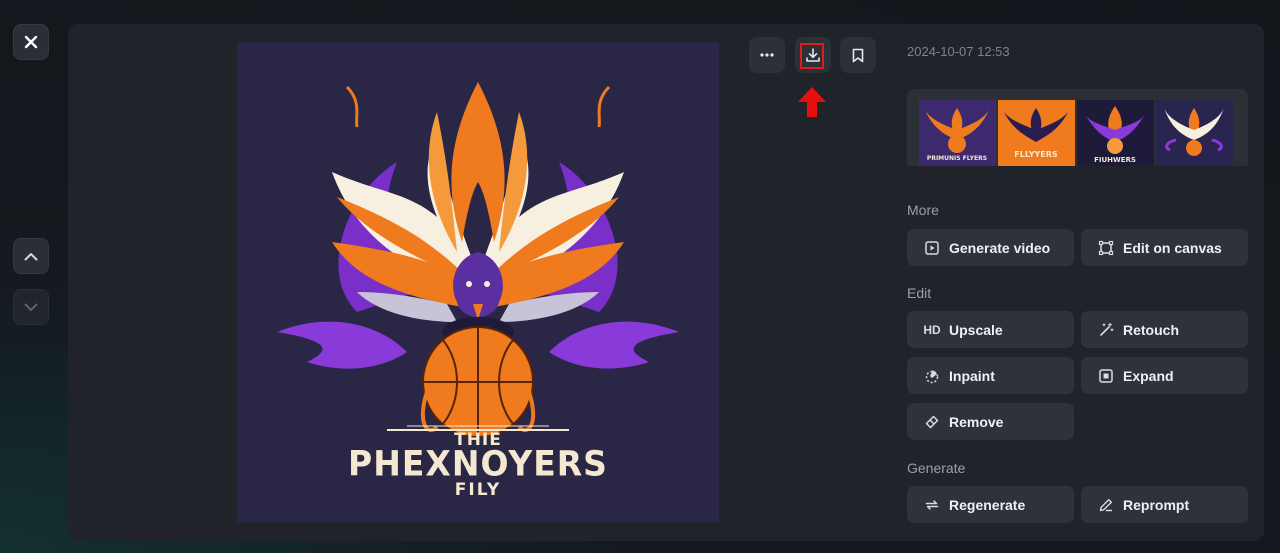 The height and width of the screenshot is (553, 1280). I want to click on thumbnail-1-caption: PRIMUNIS FLYERS, so click(957, 158).